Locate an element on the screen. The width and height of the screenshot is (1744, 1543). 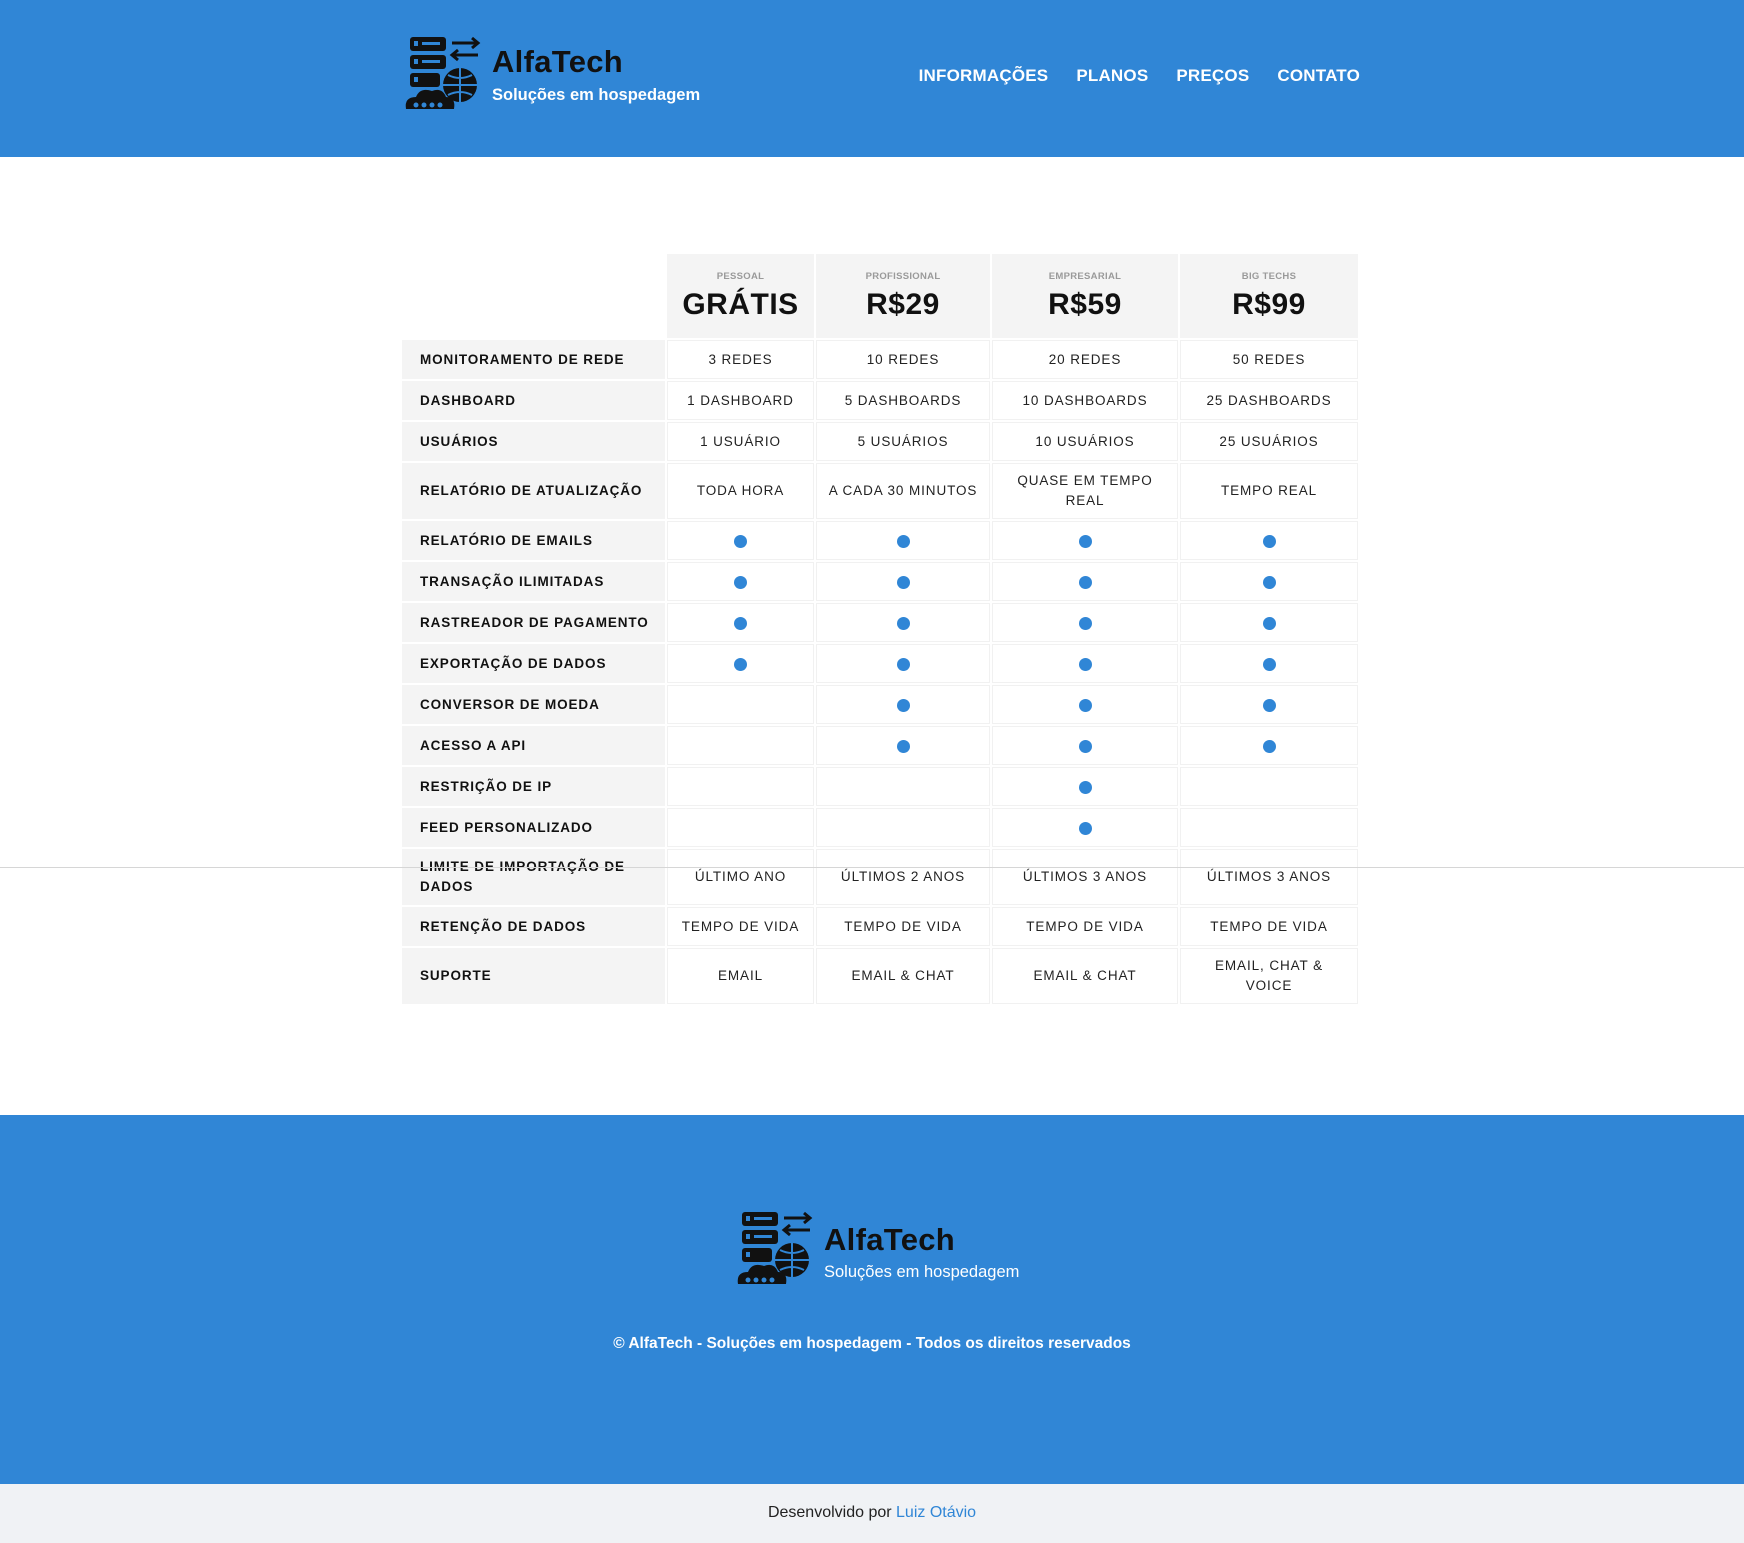
developer-credit: Desenvolvido por Luiz Otávio is located at coordinates (872, 1513).